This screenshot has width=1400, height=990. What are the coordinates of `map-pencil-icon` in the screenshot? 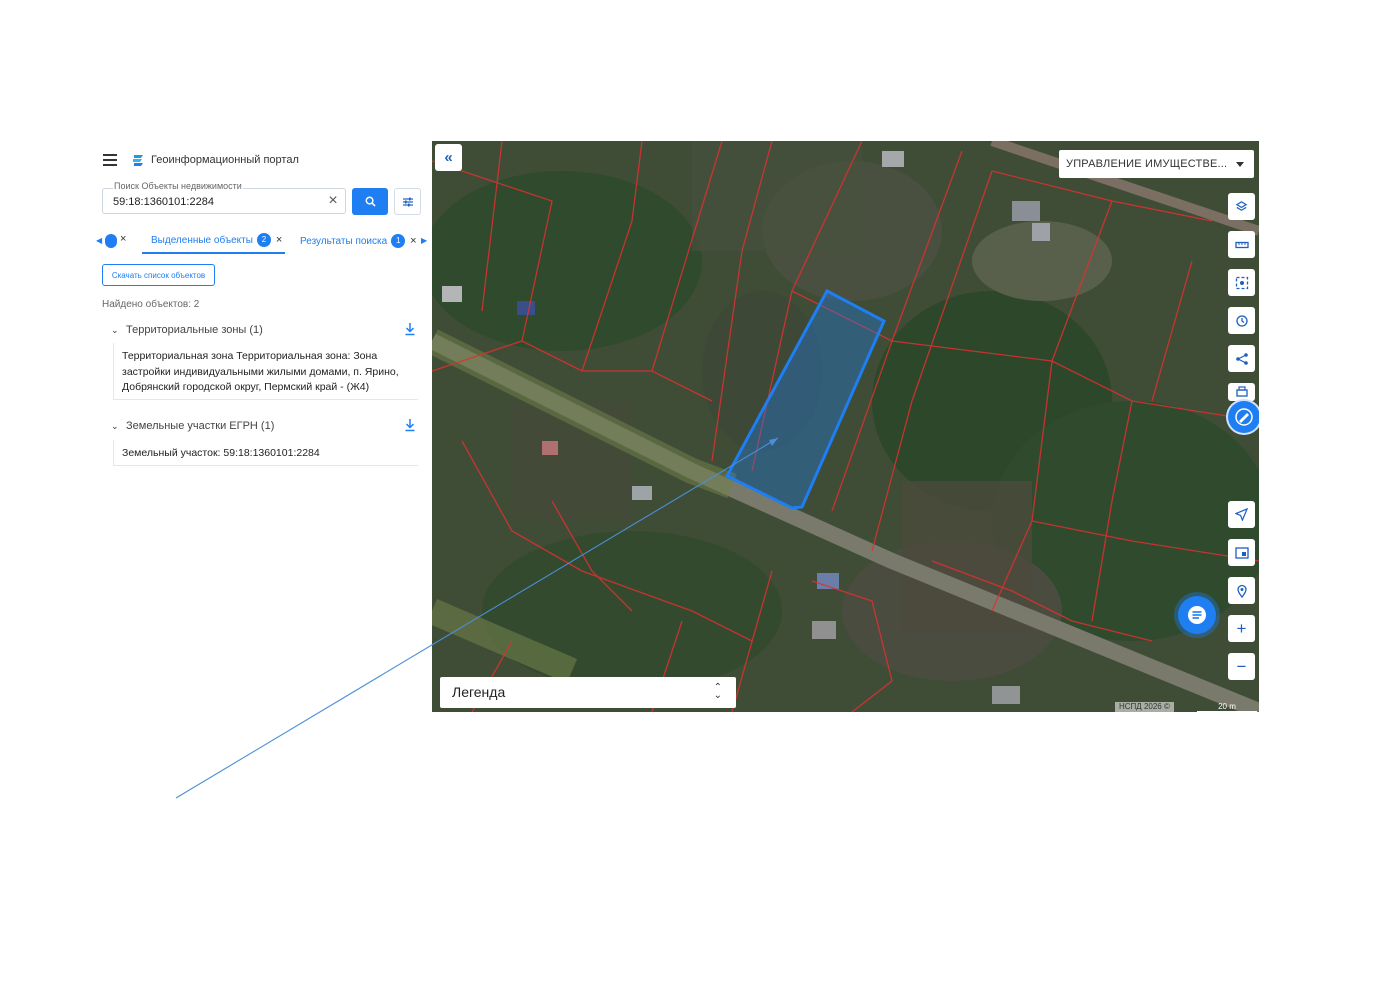 It's located at (1244, 417).